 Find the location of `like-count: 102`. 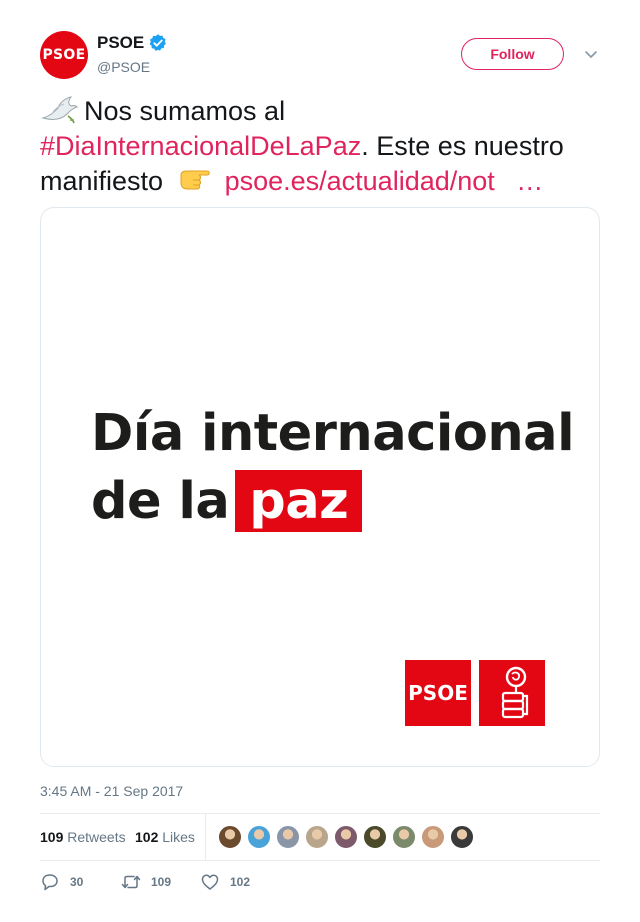

like-count: 102 is located at coordinates (240, 882).